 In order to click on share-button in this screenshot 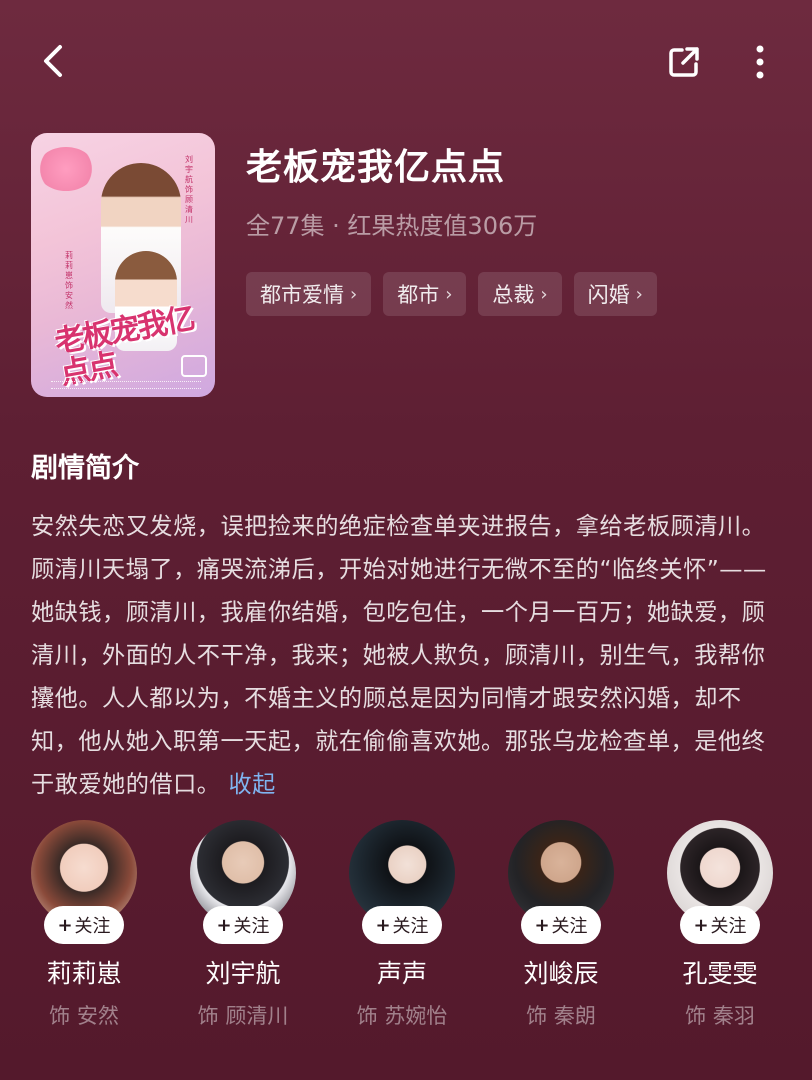, I will do `click(684, 62)`.